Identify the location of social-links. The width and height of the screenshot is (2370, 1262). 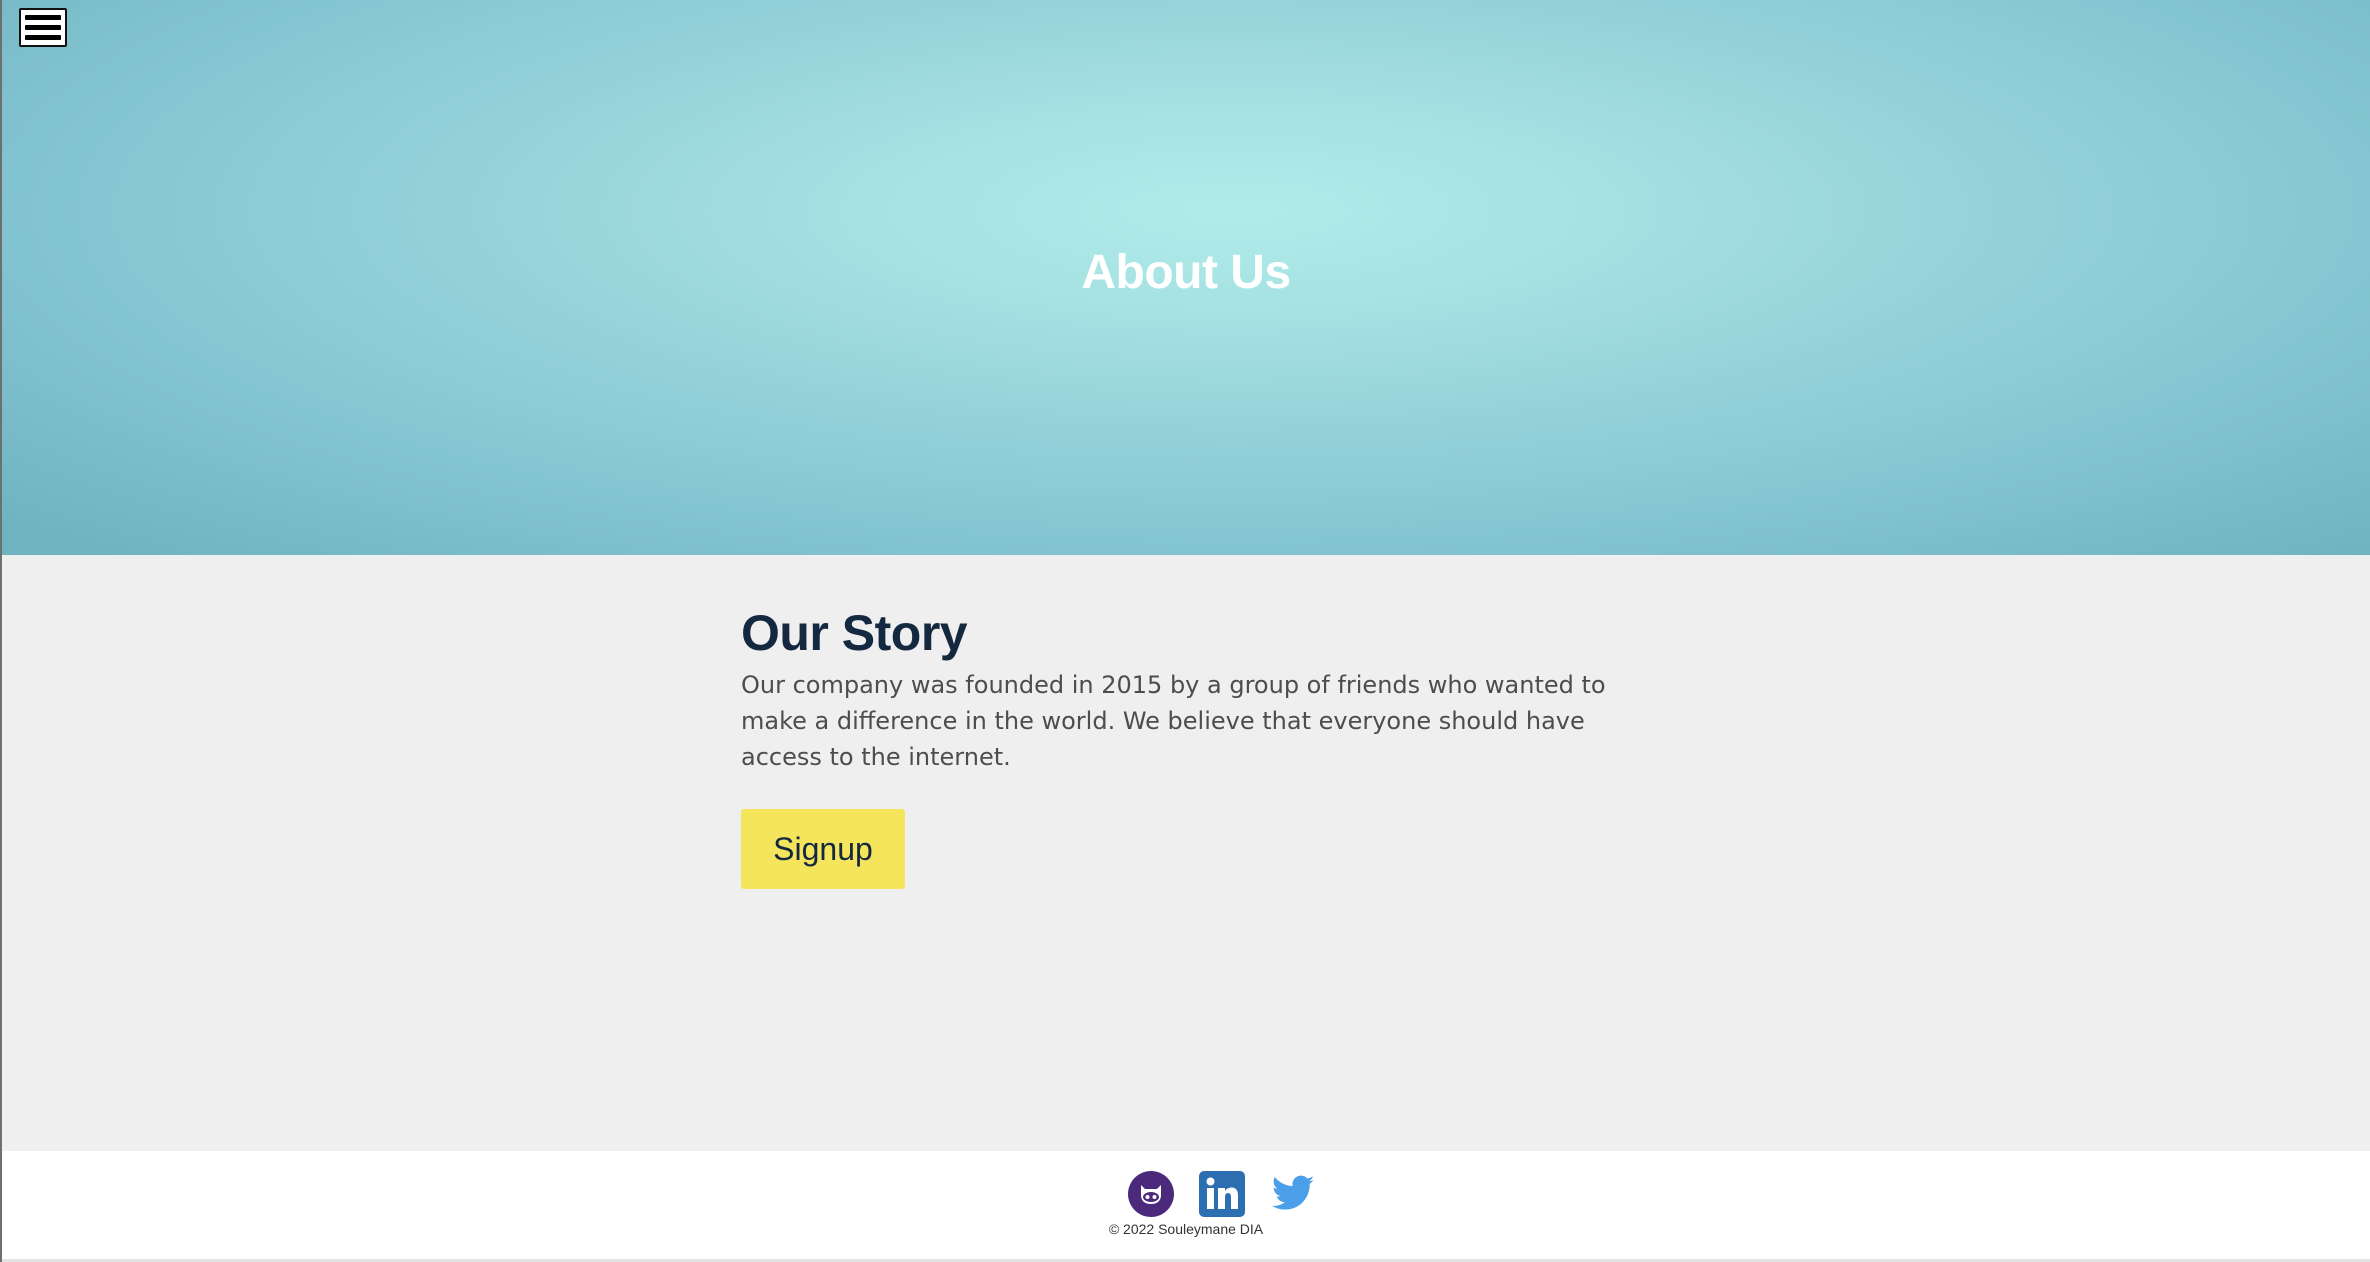
(1222, 1194).